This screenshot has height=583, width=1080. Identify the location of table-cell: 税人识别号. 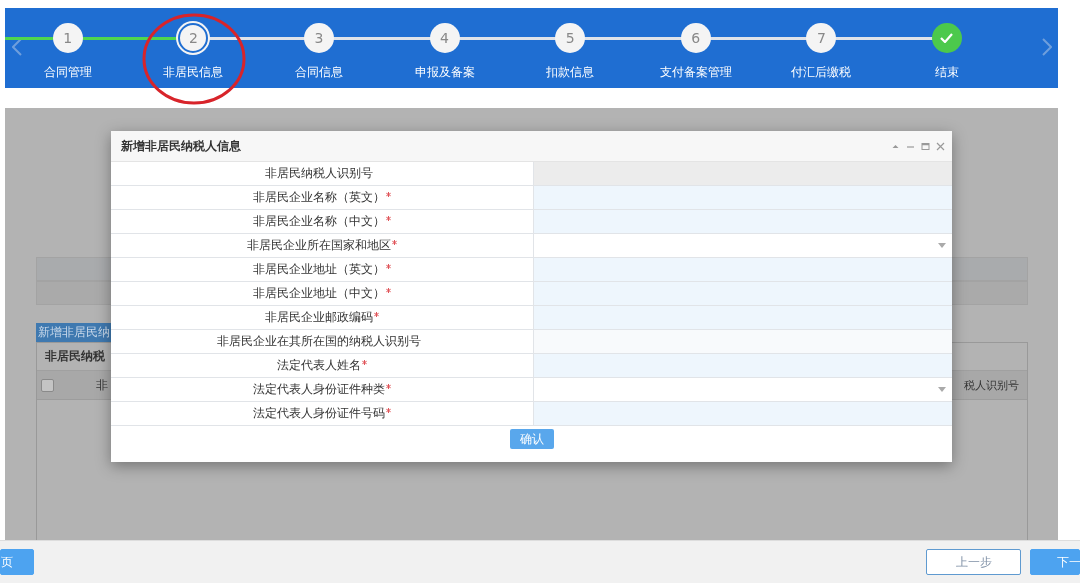
(991, 385).